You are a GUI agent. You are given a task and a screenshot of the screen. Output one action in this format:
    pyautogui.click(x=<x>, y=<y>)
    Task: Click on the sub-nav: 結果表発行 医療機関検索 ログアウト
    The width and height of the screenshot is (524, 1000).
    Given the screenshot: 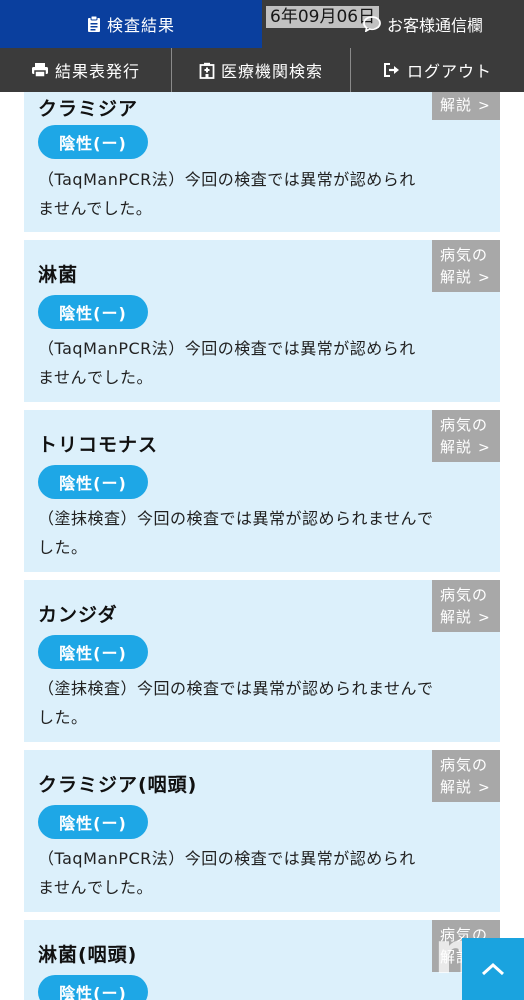 What is the action you would take?
    pyautogui.click(x=262, y=70)
    